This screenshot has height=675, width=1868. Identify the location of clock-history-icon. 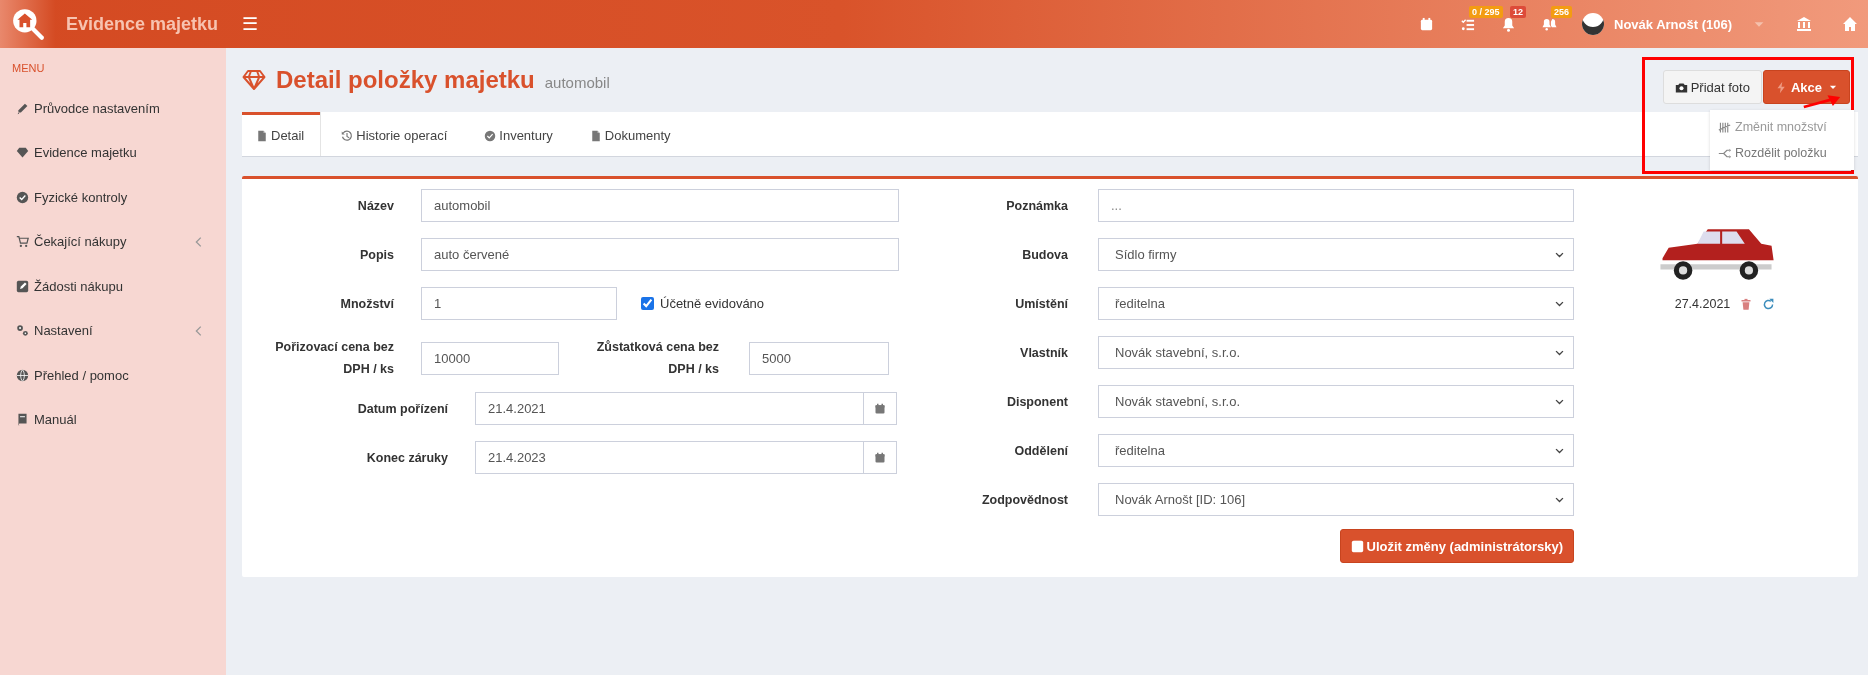
(347, 135).